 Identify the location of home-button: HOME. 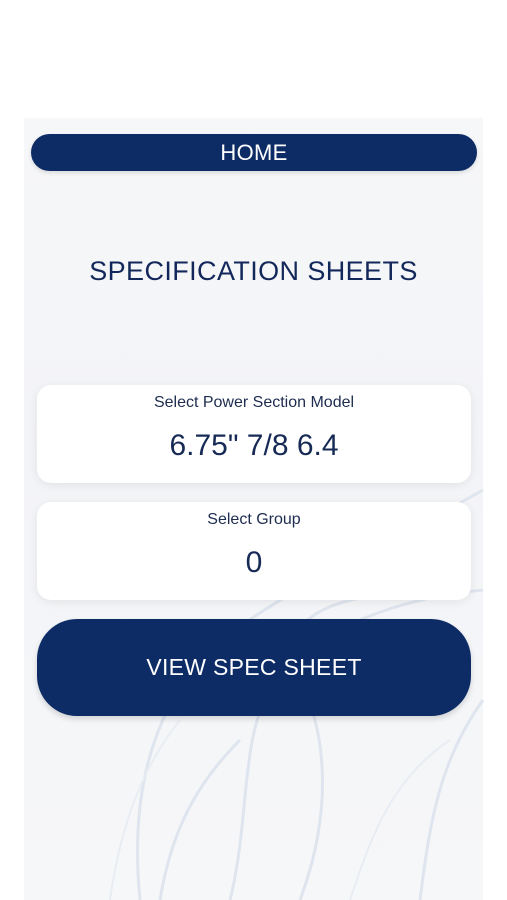
(254, 152).